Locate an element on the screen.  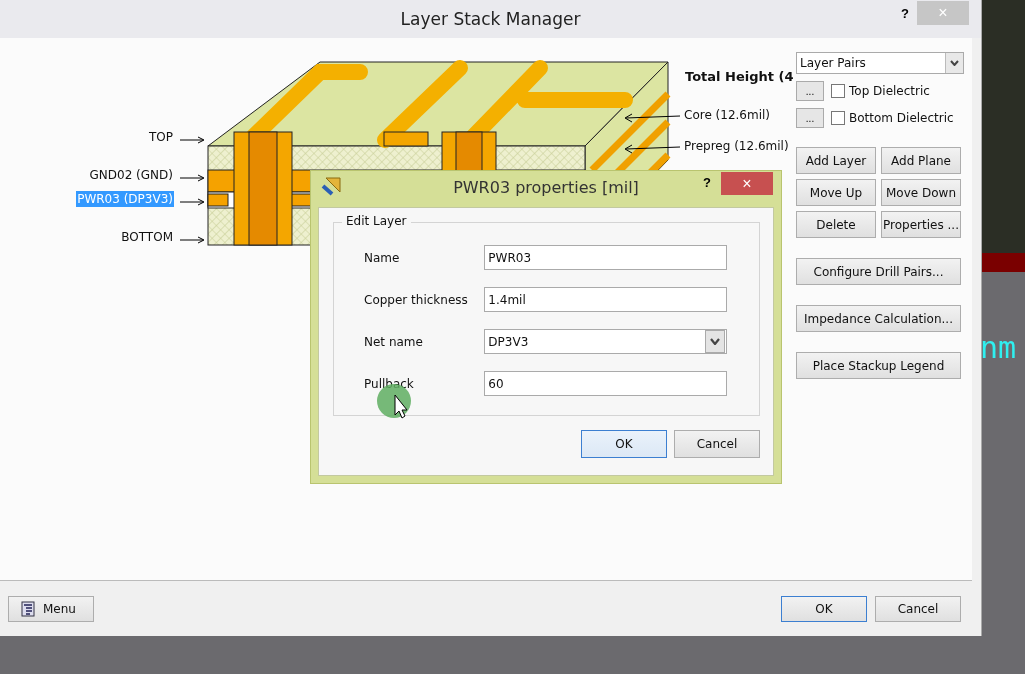
footer-button: Cancel is located at coordinates (918, 608).